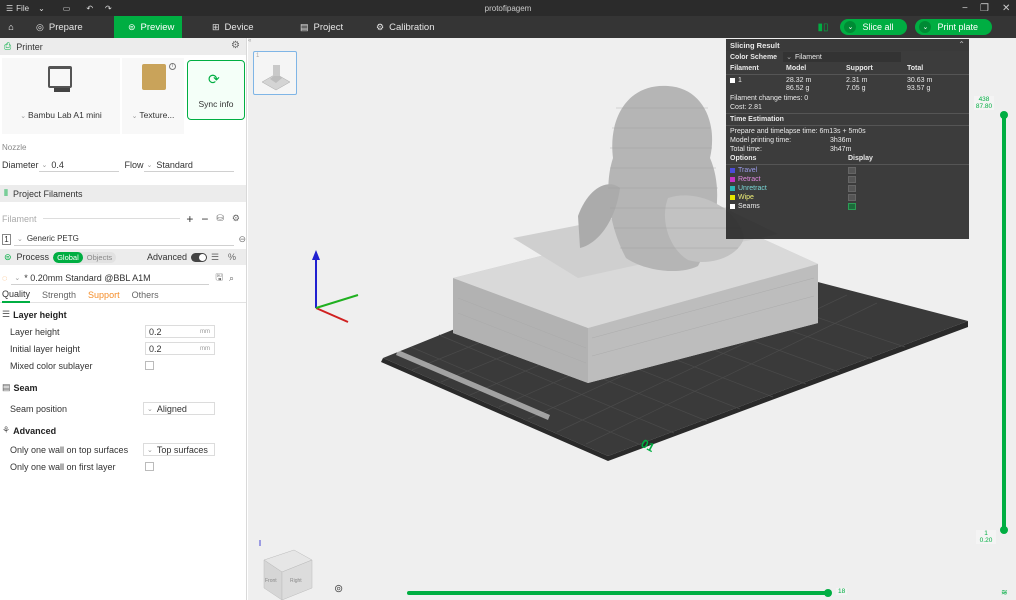  What do you see at coordinates (11, 27) in the screenshot?
I see `home-icon: ⌂` at bounding box center [11, 27].